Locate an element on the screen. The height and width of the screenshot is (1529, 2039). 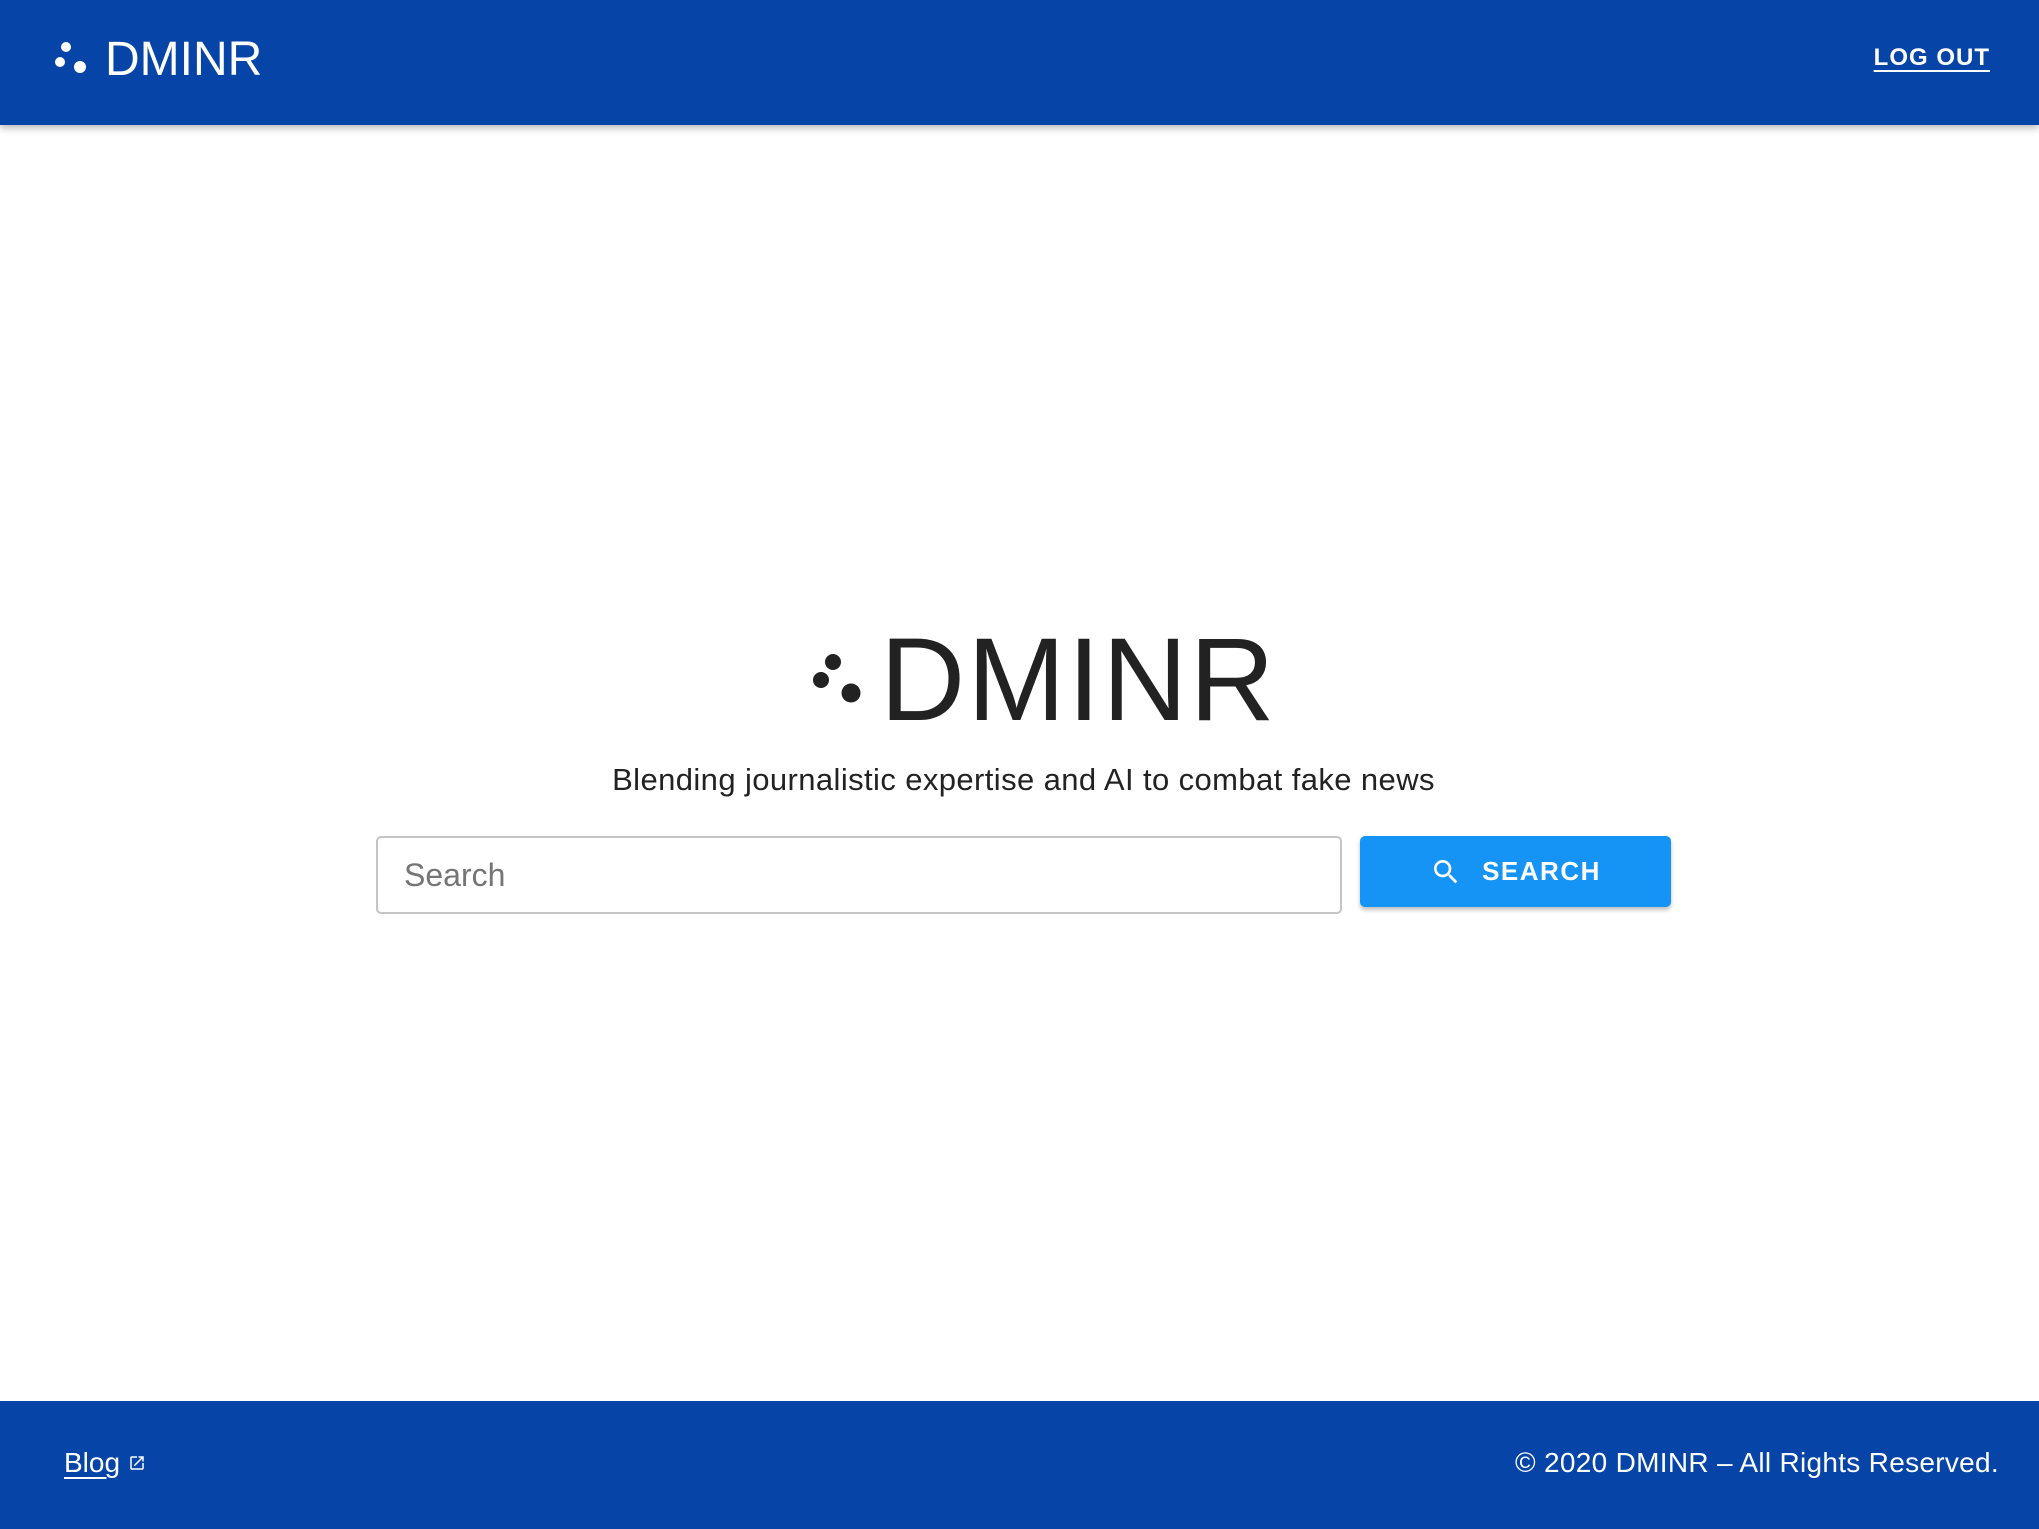
home-logo-link: DMINR is located at coordinates (158, 60).